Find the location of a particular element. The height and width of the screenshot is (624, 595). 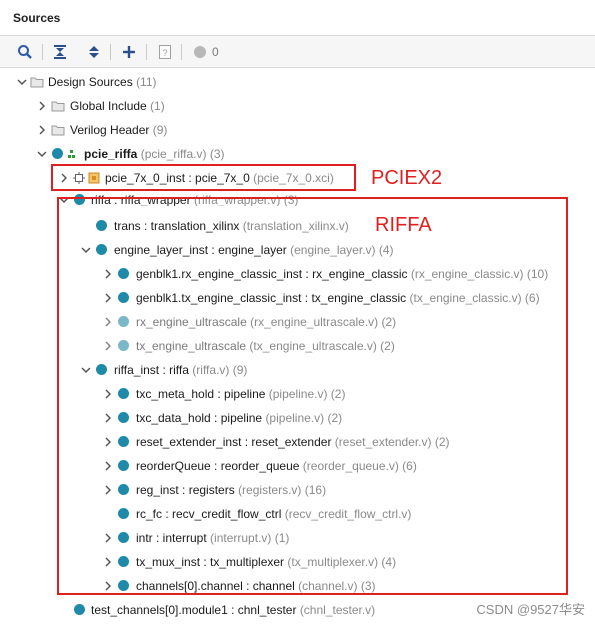

sources-panel-header: Sources is located at coordinates (297, 18).